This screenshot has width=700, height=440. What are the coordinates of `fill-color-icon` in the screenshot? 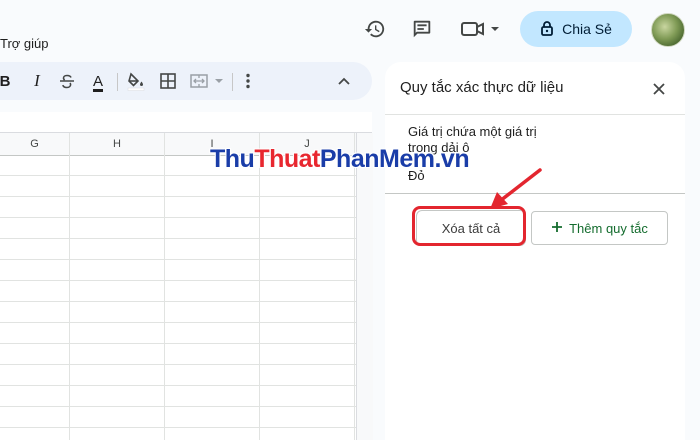 It's located at (136, 81).